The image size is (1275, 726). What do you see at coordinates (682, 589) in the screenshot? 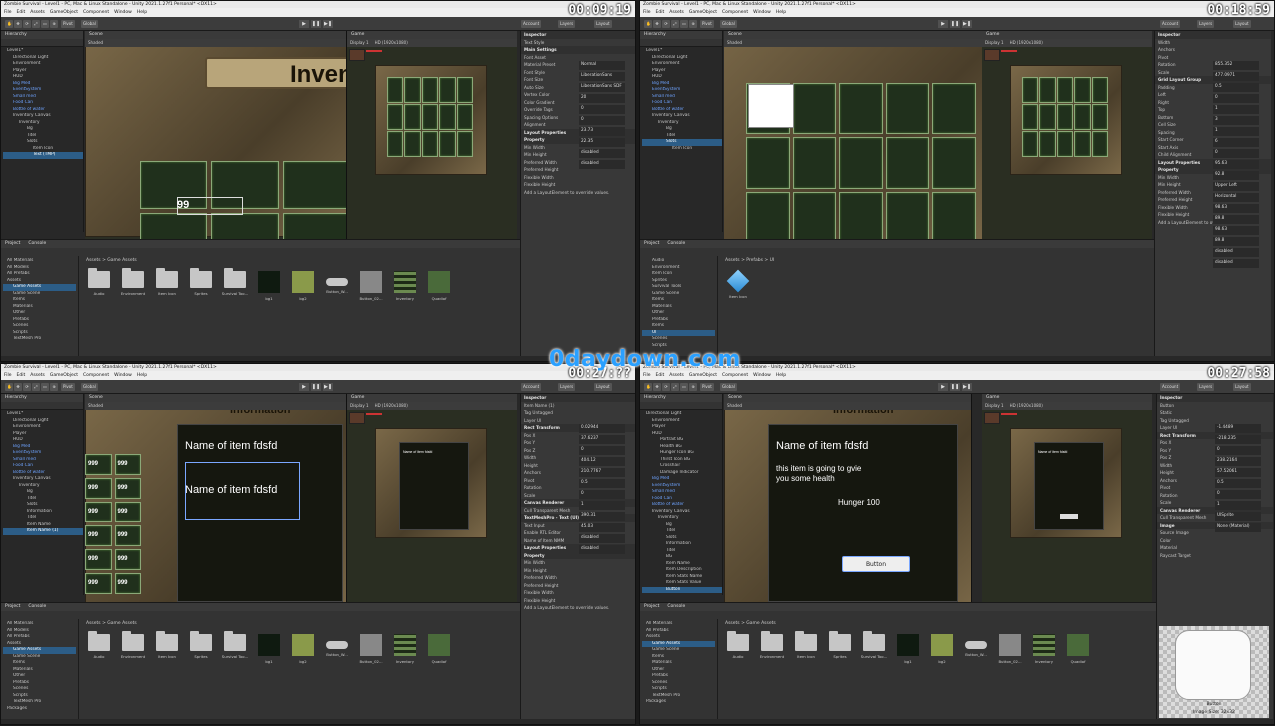
I see `hierarchy-item: Button` at bounding box center [682, 589].